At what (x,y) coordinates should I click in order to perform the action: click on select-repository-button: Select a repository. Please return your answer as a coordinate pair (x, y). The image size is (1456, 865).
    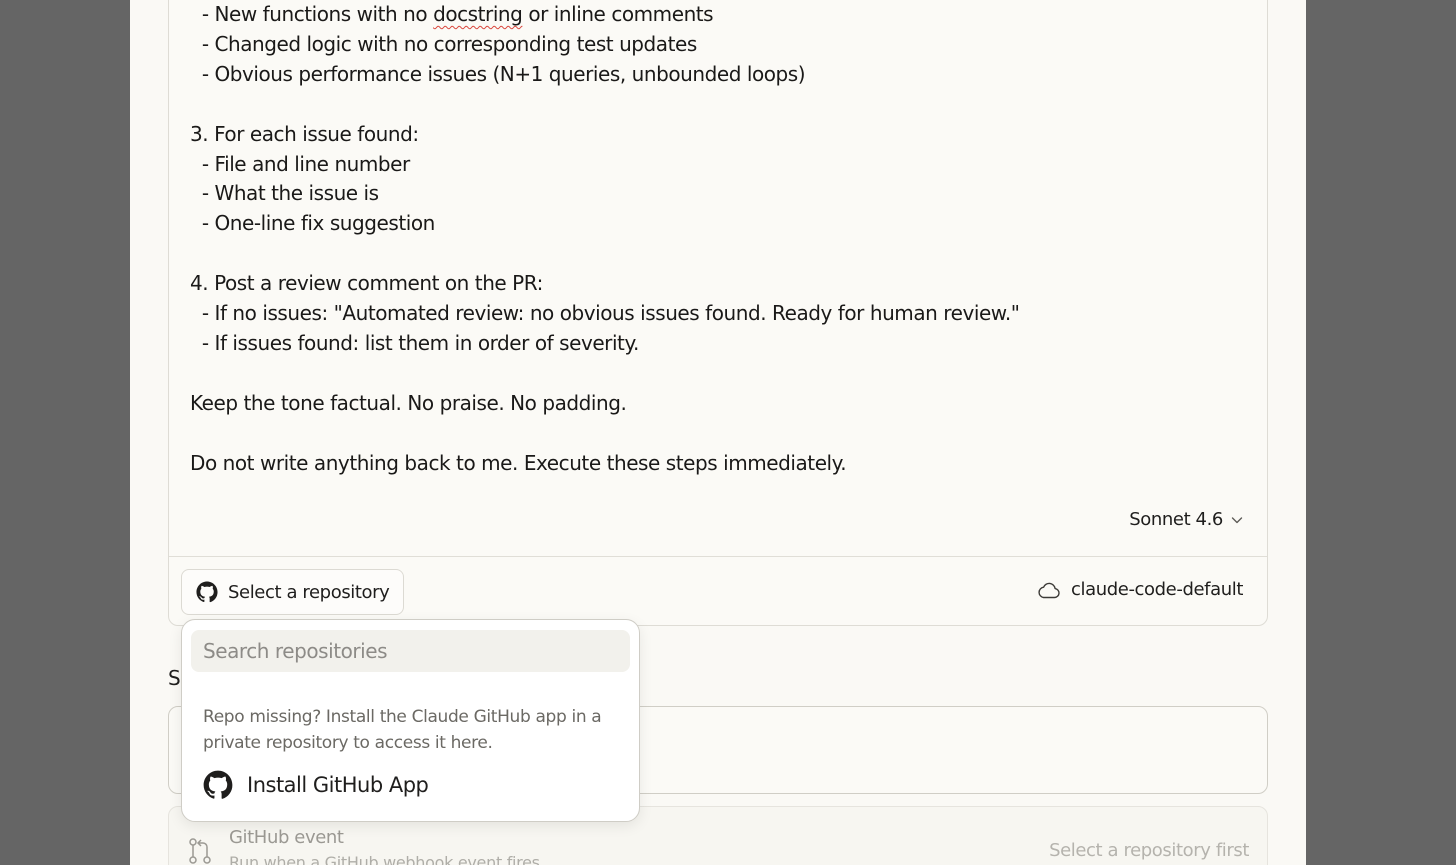
    Looking at the image, I should click on (293, 592).